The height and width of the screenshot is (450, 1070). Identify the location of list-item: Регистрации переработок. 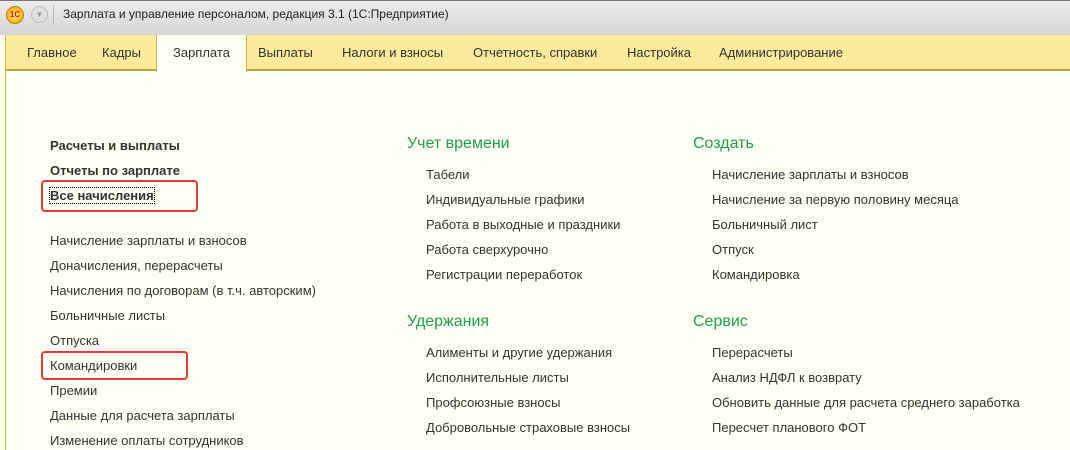
(504, 274).